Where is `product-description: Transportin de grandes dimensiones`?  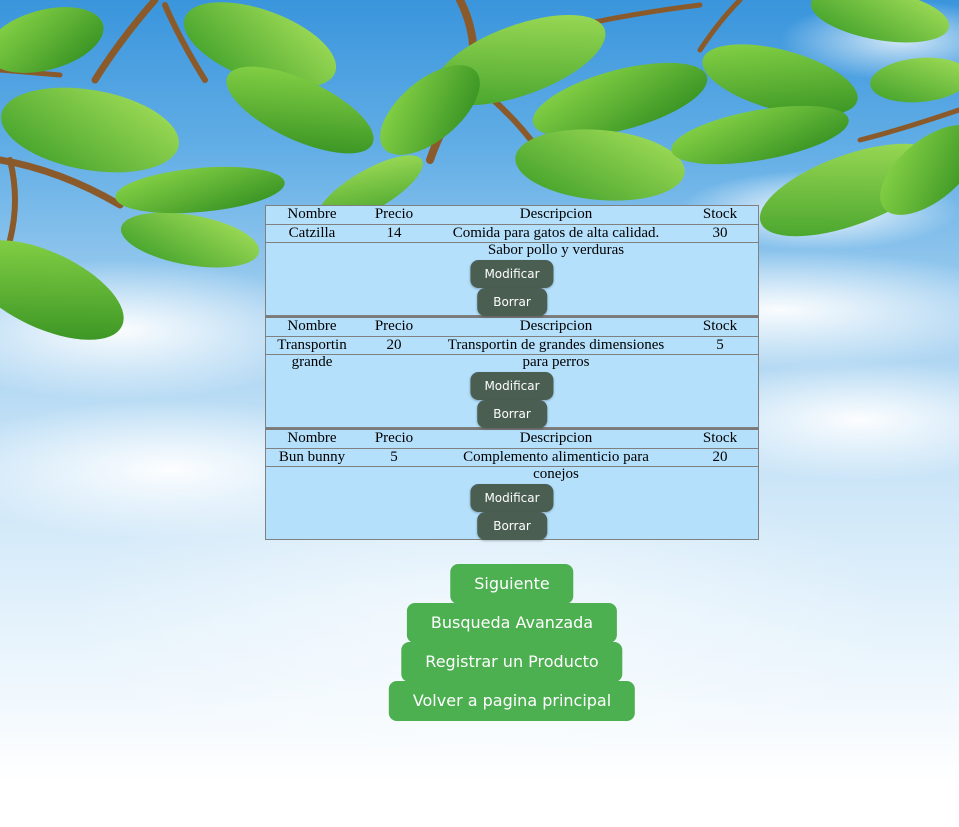 product-description: Transportin de grandes dimensiones is located at coordinates (556, 345).